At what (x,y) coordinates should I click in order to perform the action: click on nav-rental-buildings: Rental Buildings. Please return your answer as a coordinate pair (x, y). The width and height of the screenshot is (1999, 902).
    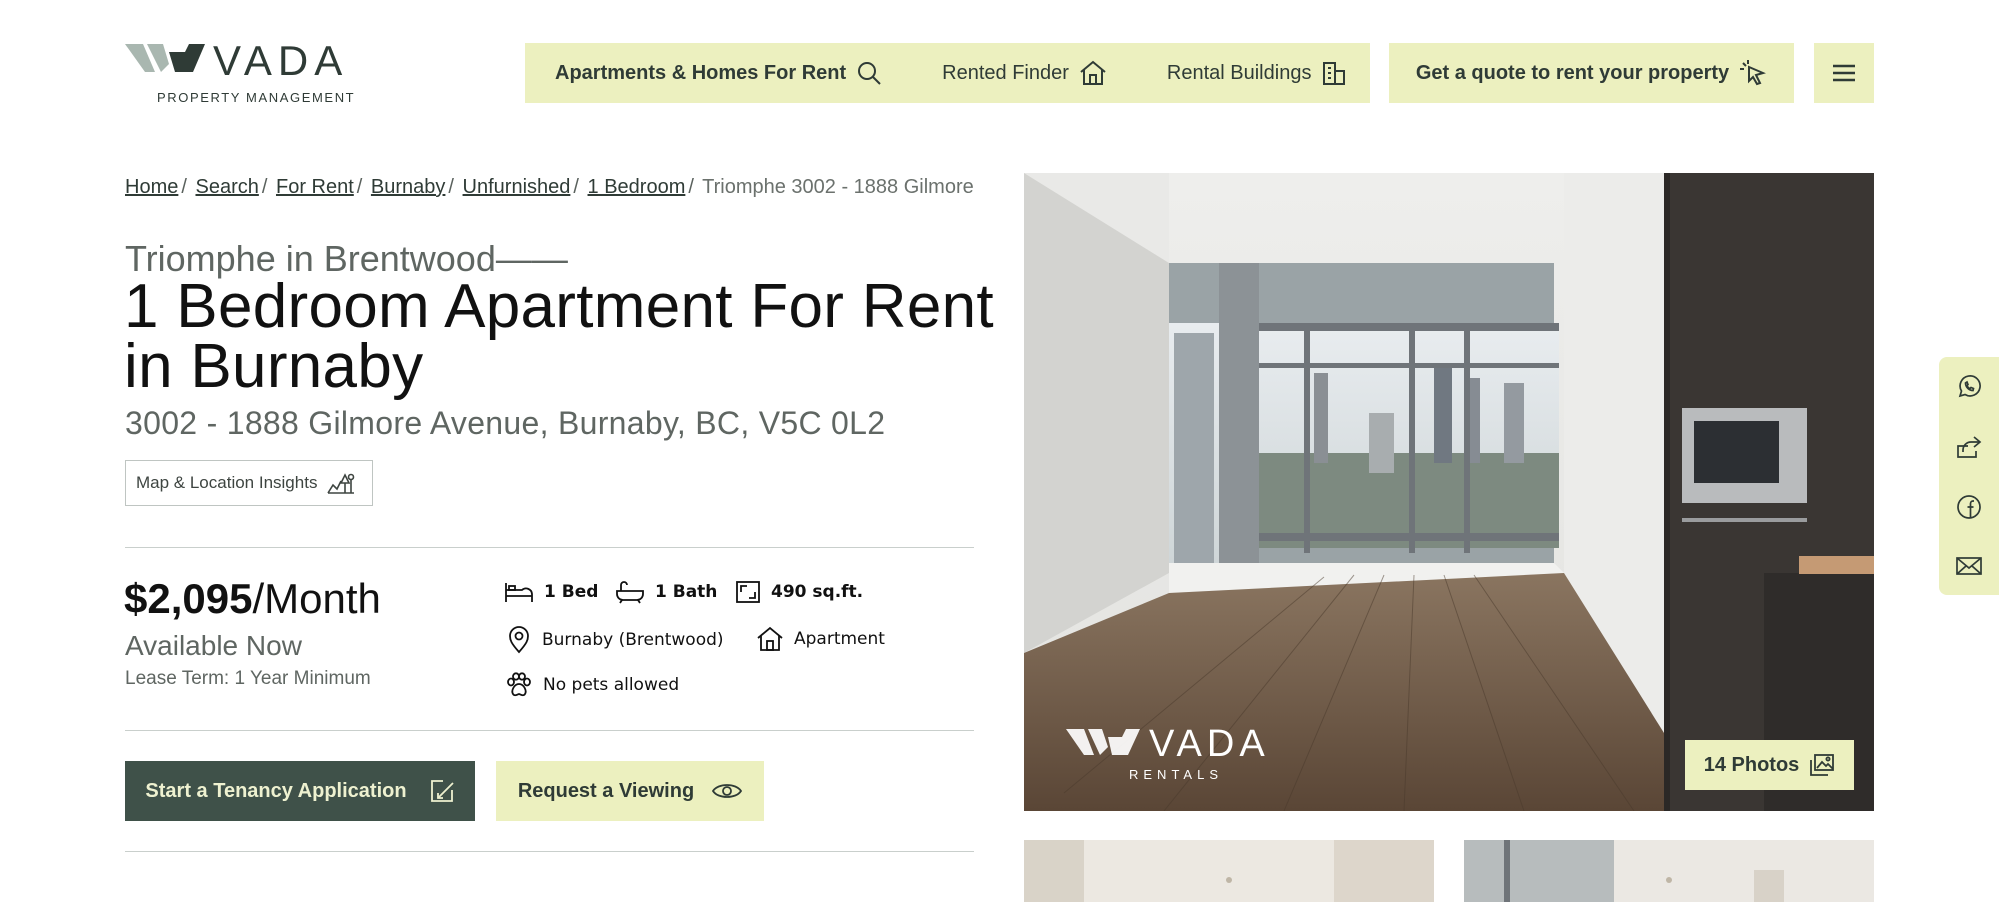
    Looking at the image, I should click on (1257, 73).